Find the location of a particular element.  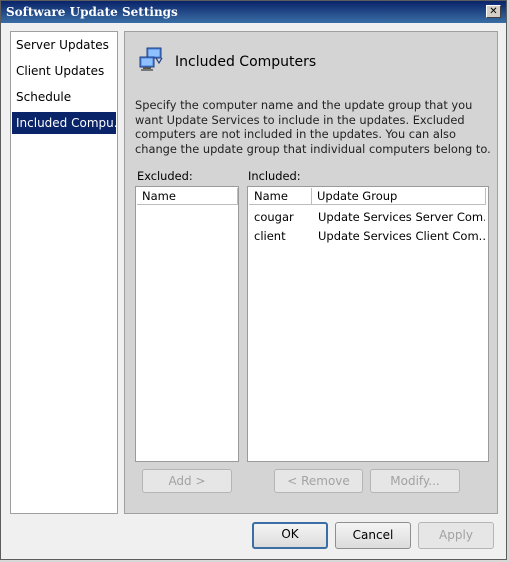

computers-icon is located at coordinates (151, 59).